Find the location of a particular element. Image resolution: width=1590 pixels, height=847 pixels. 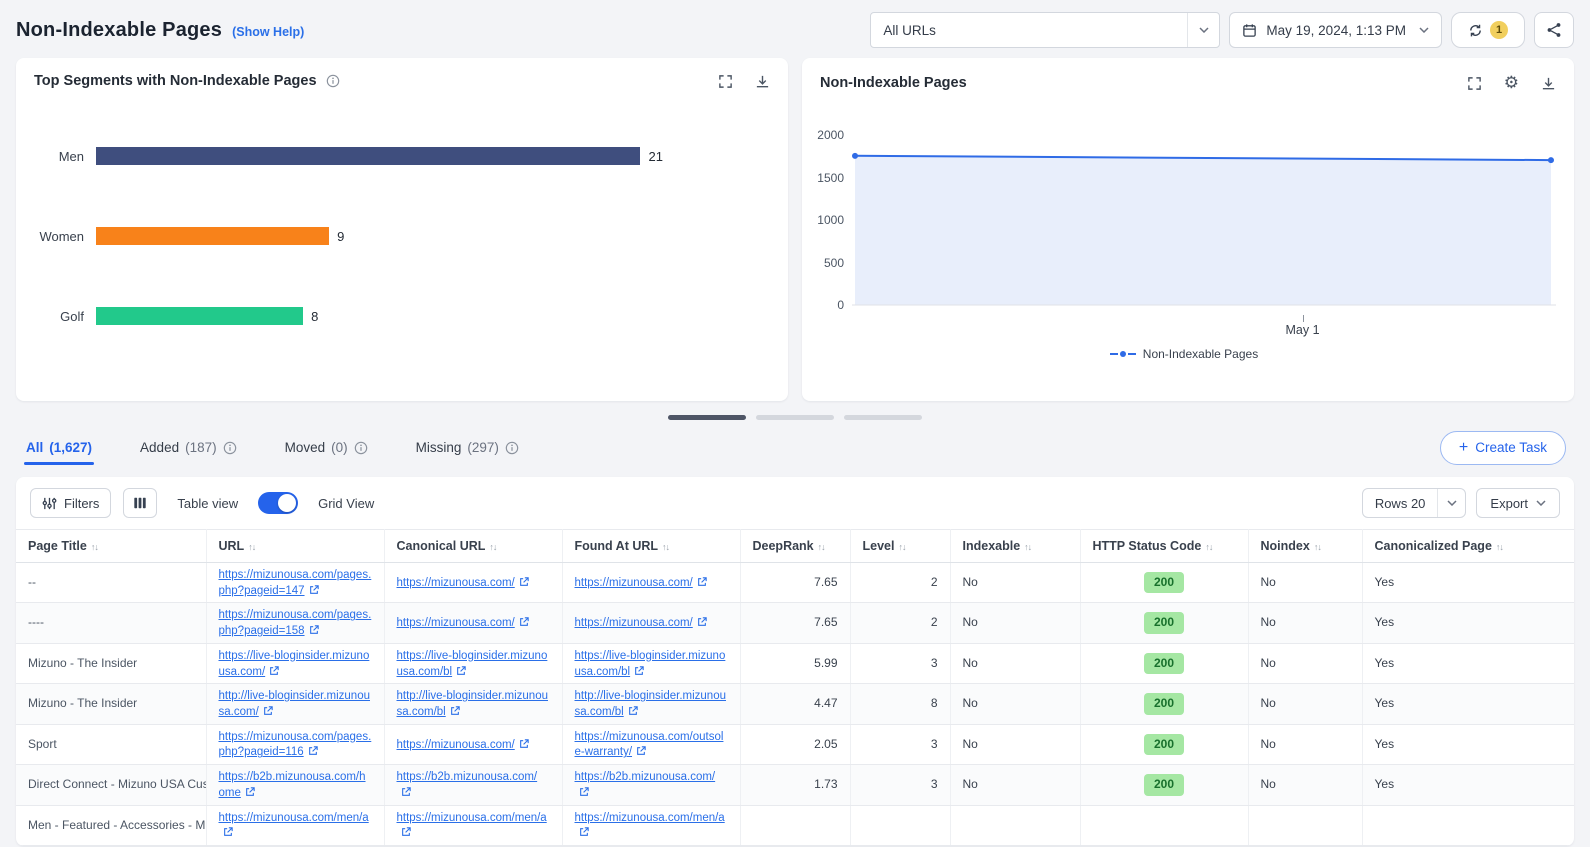

column-header-level: Level ↑↓ is located at coordinates (900, 546).